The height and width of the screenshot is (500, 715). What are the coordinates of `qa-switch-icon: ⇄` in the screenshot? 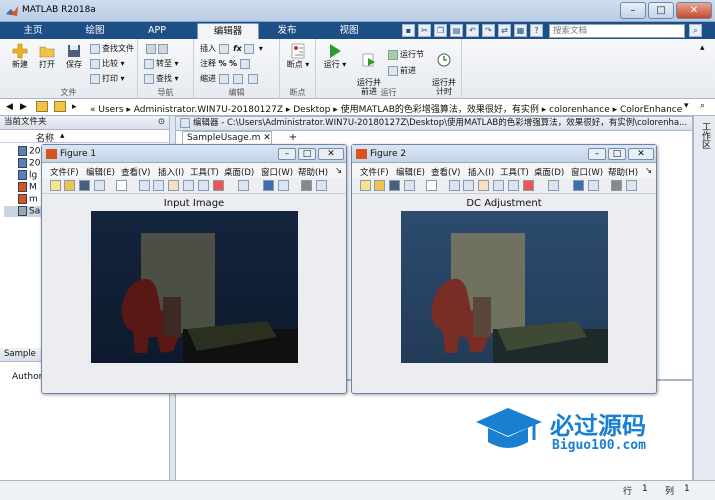 It's located at (504, 30).